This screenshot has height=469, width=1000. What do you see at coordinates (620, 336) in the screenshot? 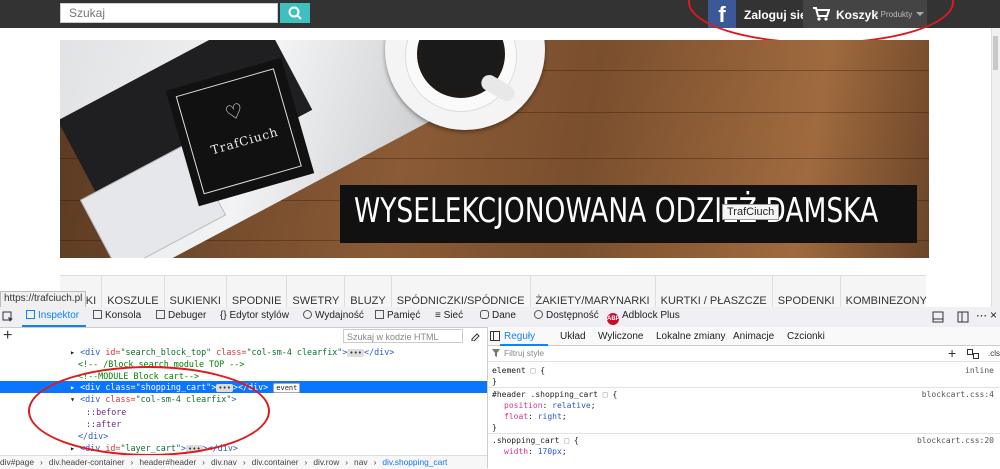
I see `tab-computed: Wyliczone` at bounding box center [620, 336].